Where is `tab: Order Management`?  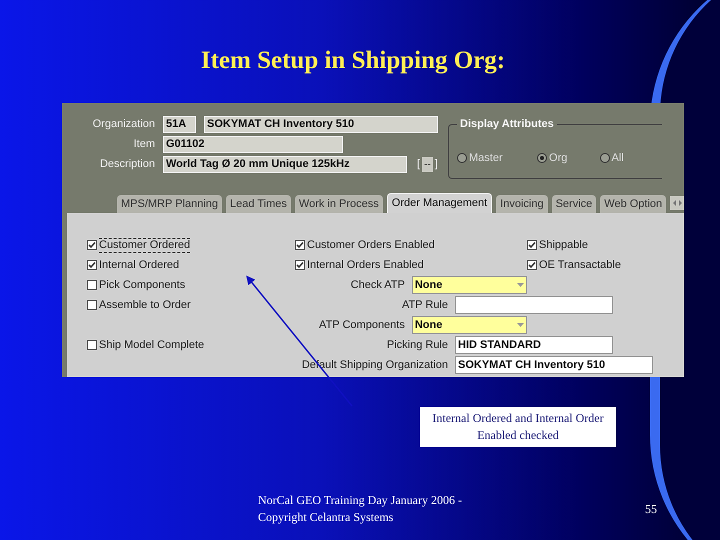
tab: Order Management is located at coordinates (439, 203).